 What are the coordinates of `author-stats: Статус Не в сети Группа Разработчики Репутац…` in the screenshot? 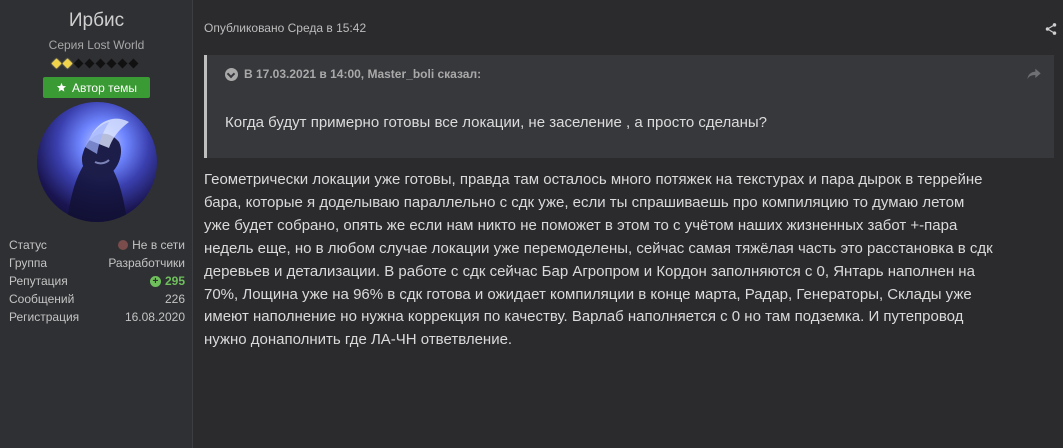 It's located at (97, 281).